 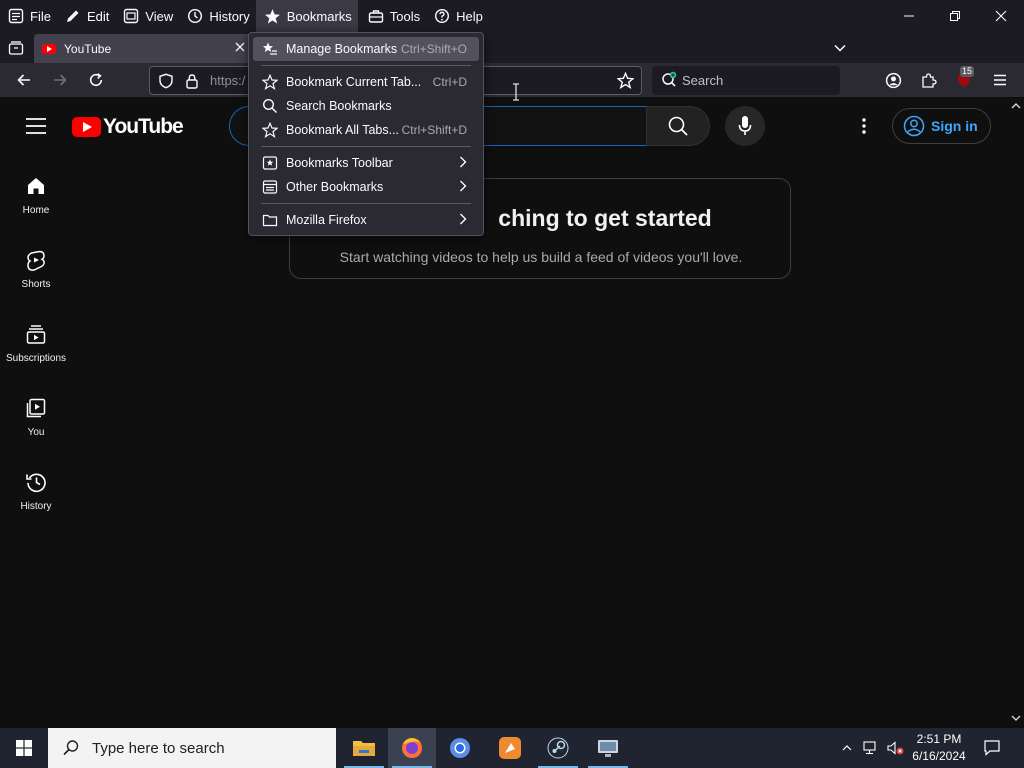 What do you see at coordinates (433, 49) in the screenshot?
I see `menu-item-shortcut: Ctrl+Shift+O` at bounding box center [433, 49].